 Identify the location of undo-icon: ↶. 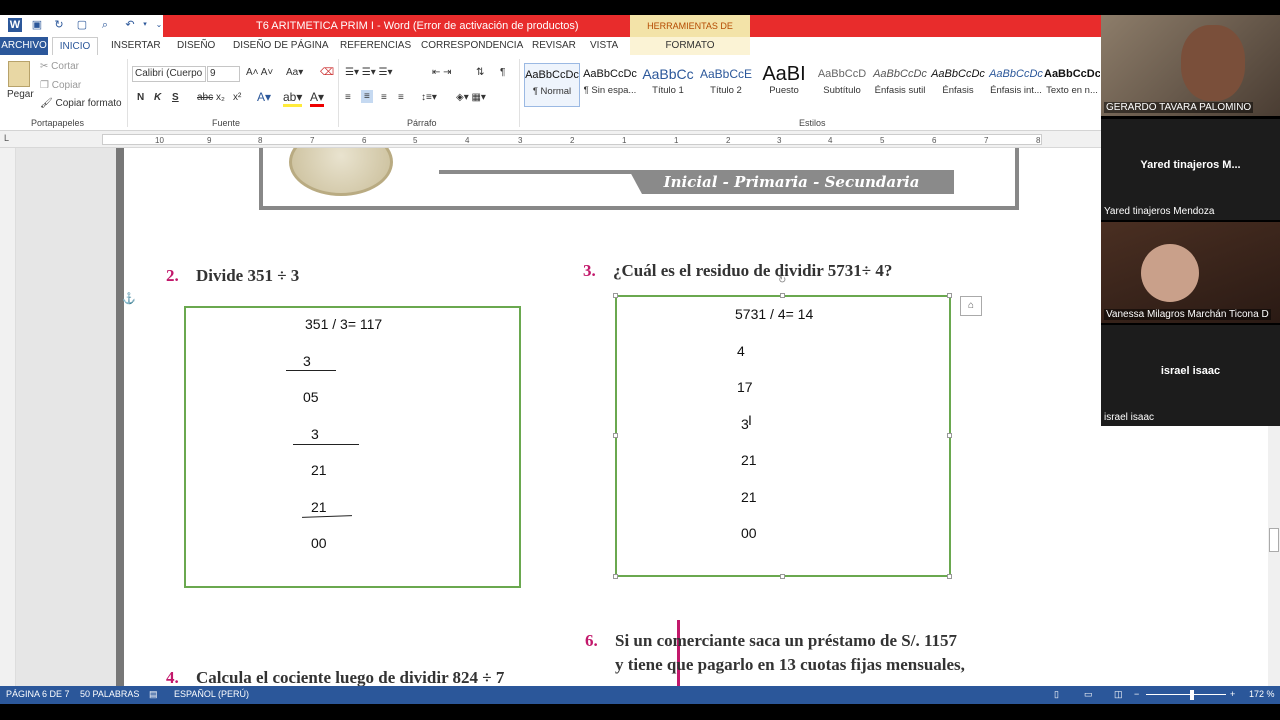
(130, 25).